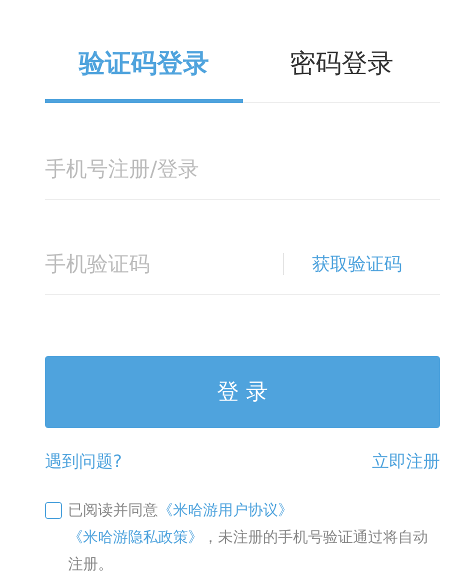 The height and width of the screenshot is (584, 476). Describe the element at coordinates (225, 510) in the screenshot. I see `agreement-link: 《米哈游用户协议》` at that location.